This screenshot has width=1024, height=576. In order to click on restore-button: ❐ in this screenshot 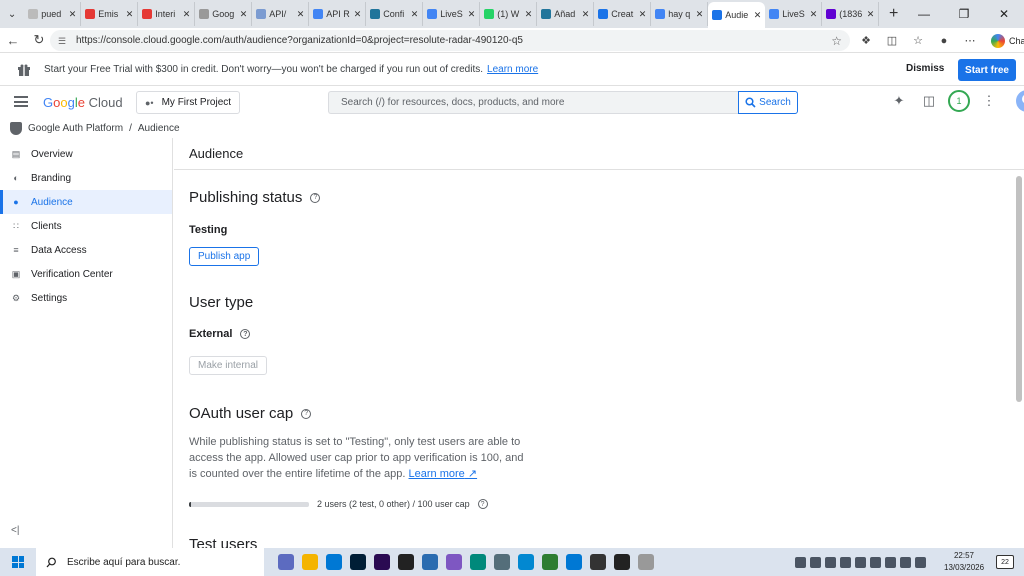, I will do `click(964, 14)`.